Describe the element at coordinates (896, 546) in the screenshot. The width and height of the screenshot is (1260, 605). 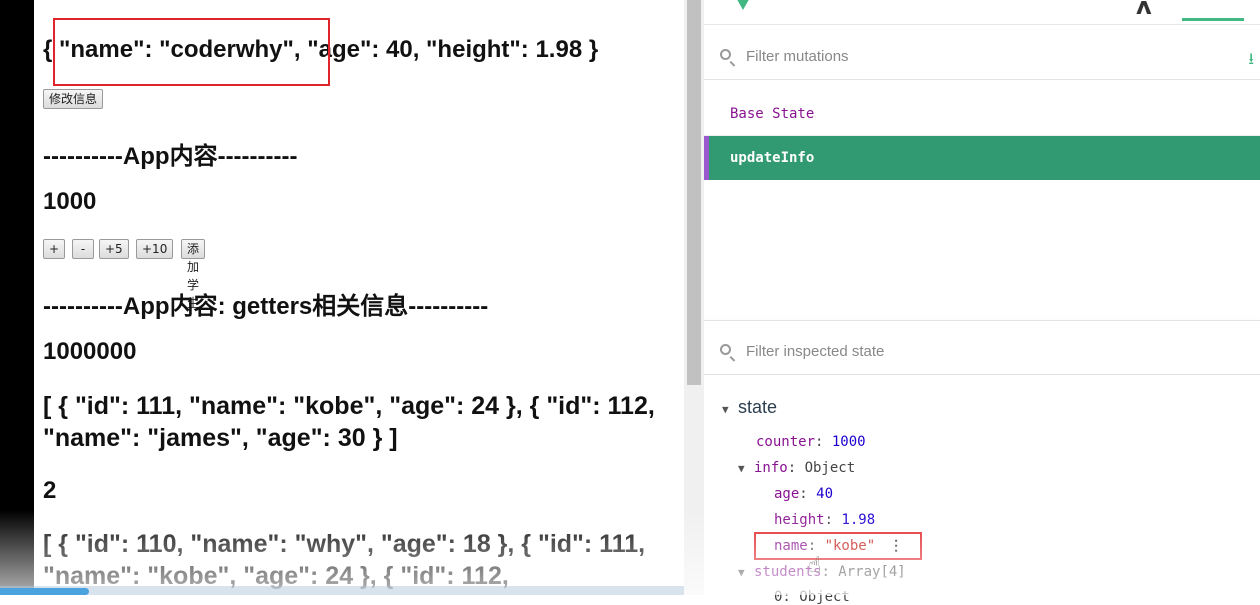
I see `more-vertical-icon: ⋮` at that location.